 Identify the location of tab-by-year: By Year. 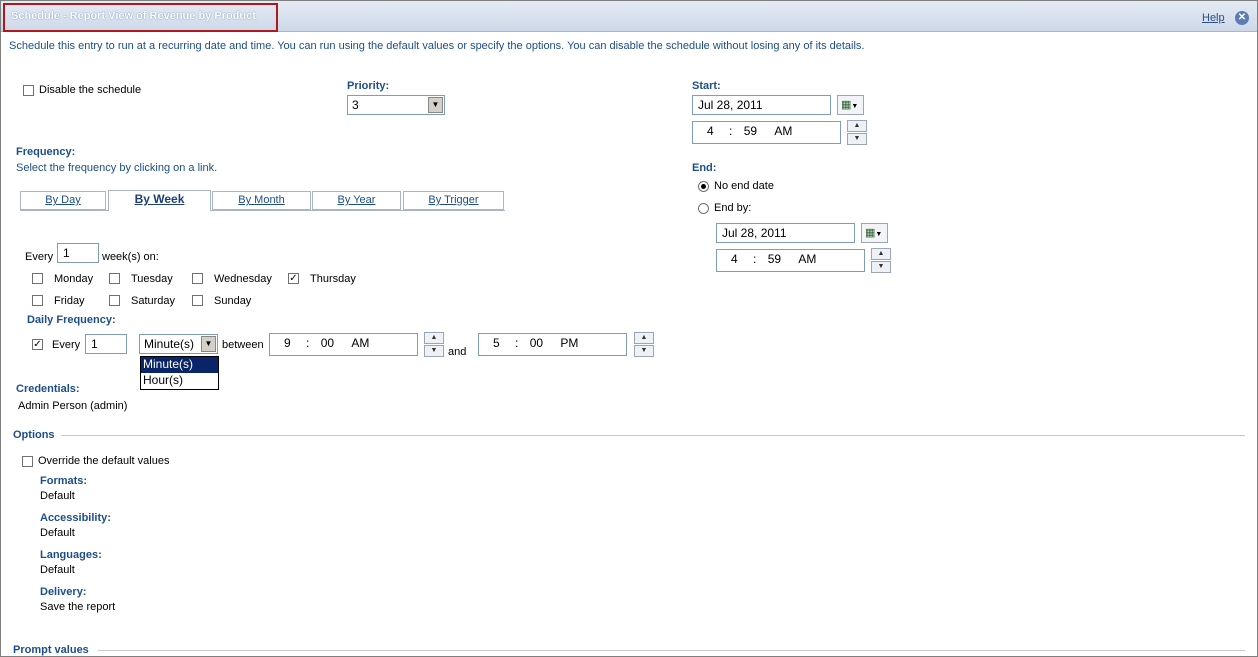
(356, 200).